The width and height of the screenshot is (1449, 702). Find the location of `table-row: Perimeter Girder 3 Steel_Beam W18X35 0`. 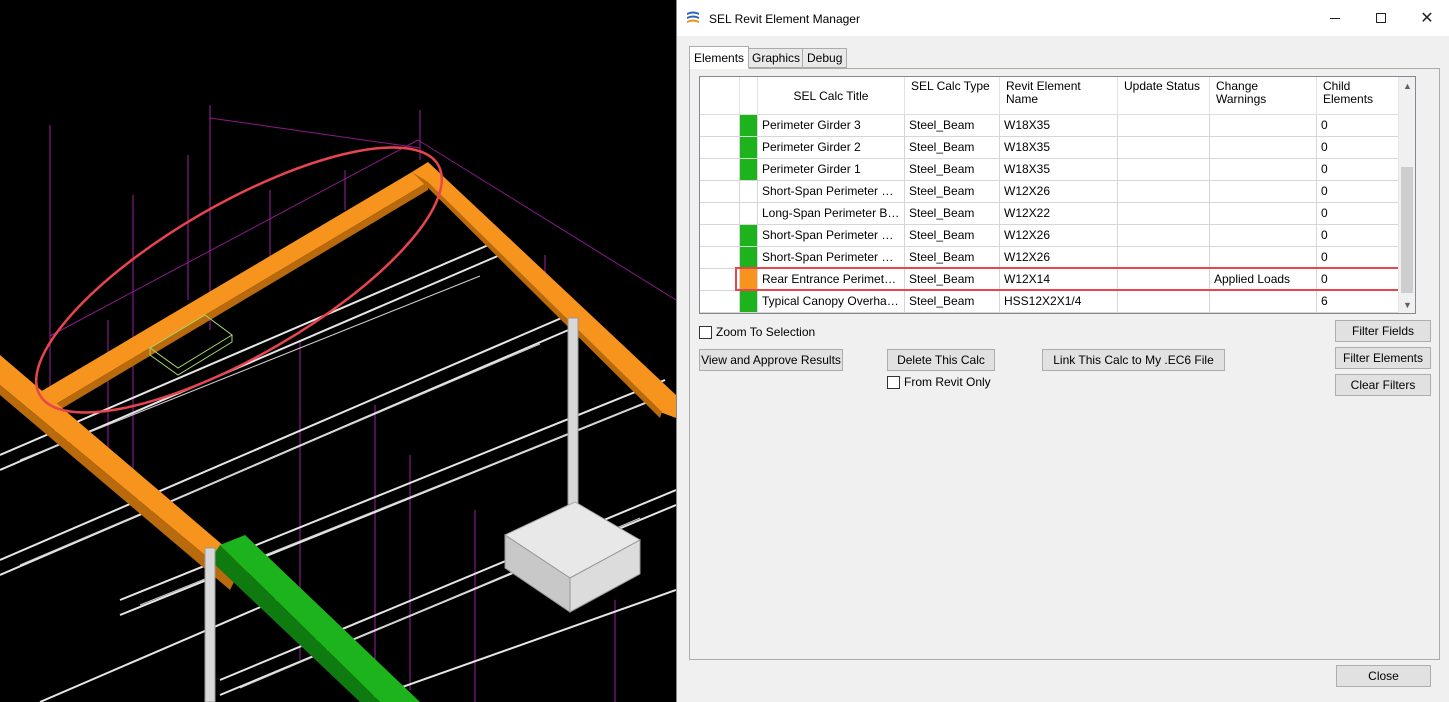

table-row: Perimeter Girder 3 Steel_Beam W18X35 0 is located at coordinates (1050, 126).